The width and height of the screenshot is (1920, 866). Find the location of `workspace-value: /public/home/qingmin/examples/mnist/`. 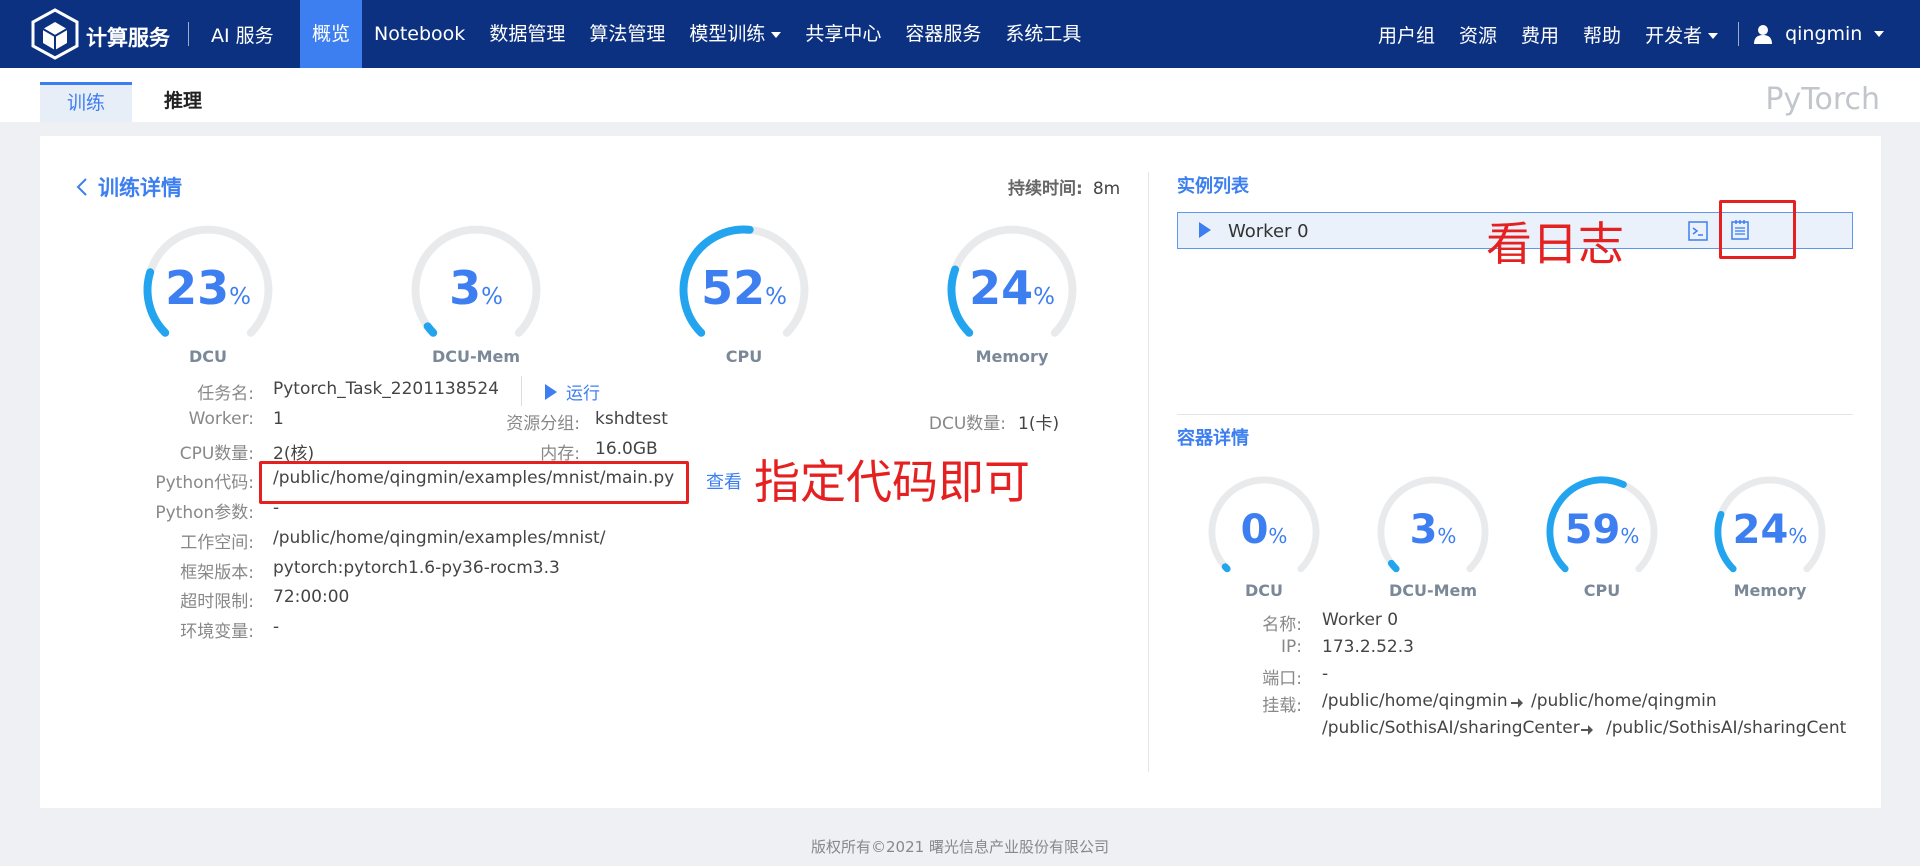

workspace-value: /public/home/qingmin/examples/mnist/ is located at coordinates (439, 538).